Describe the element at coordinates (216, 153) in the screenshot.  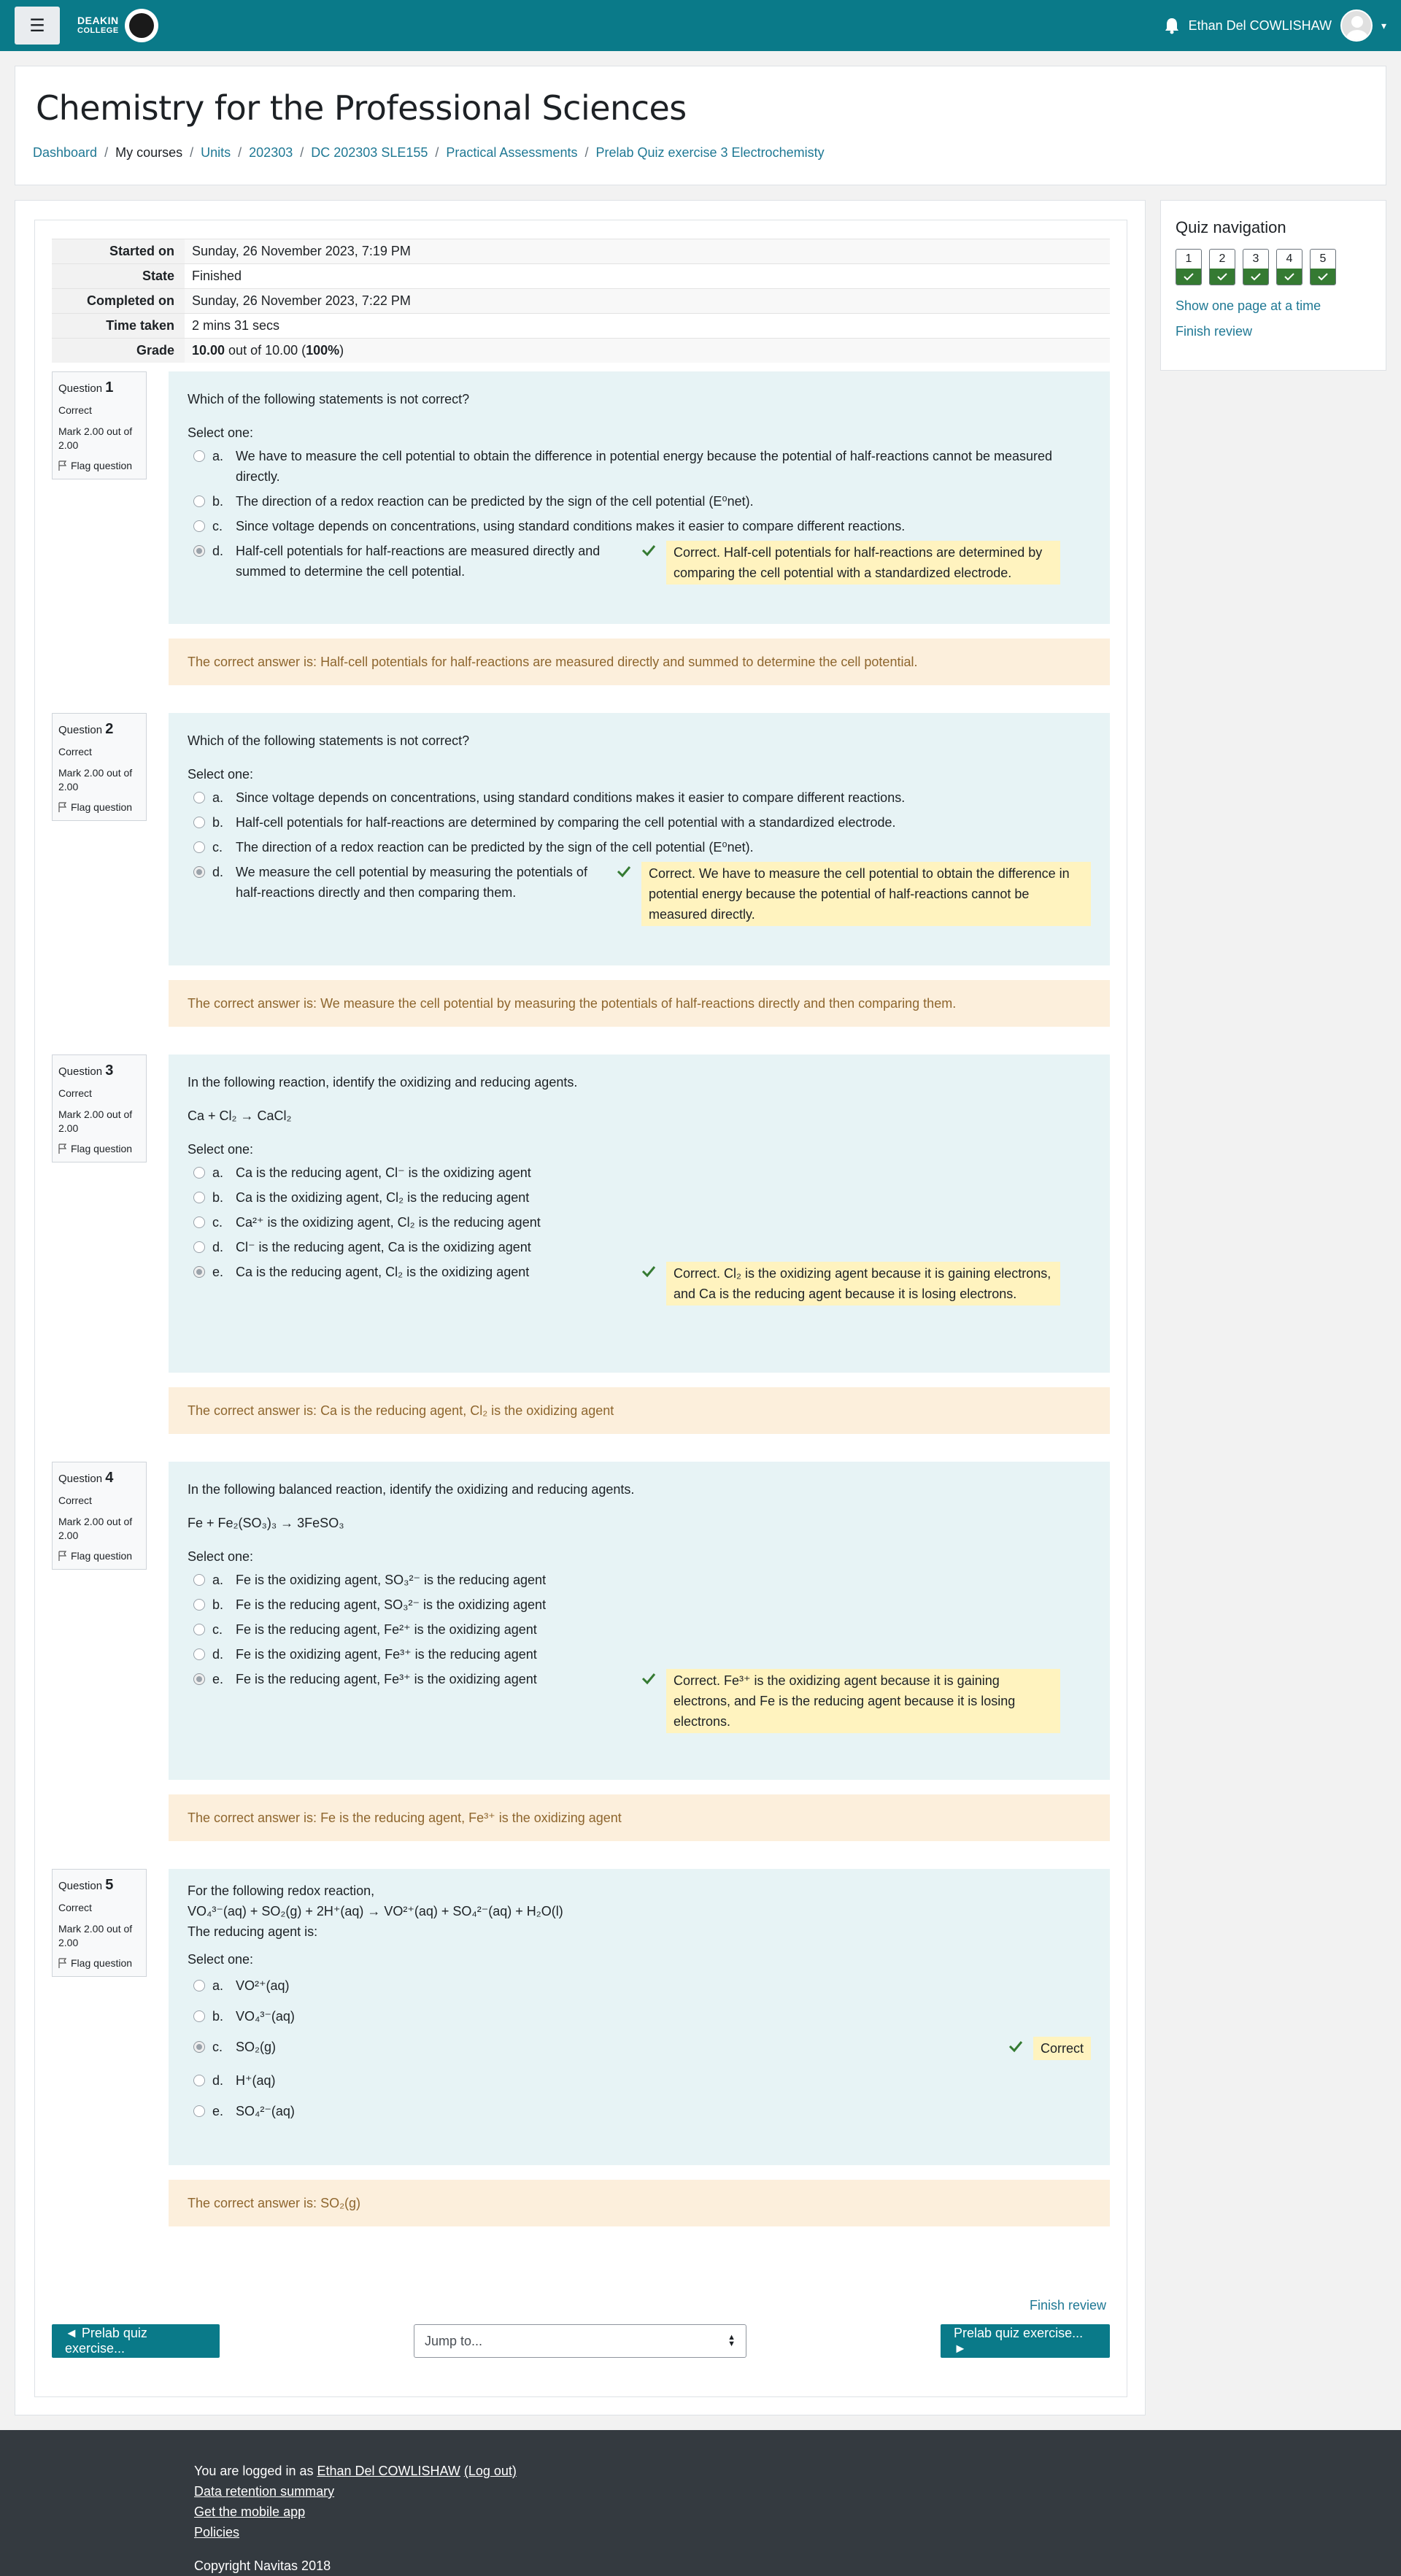
I see `breadcrumb-units: Units` at that location.